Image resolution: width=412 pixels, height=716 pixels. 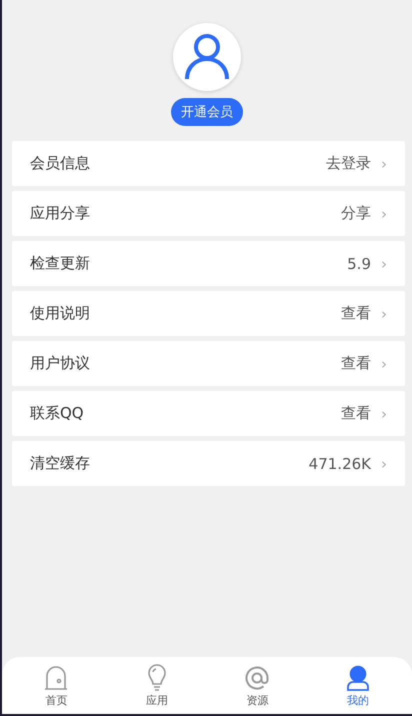 What do you see at coordinates (208, 213) in the screenshot?
I see `menu-row: 应用分享 分享 ›` at bounding box center [208, 213].